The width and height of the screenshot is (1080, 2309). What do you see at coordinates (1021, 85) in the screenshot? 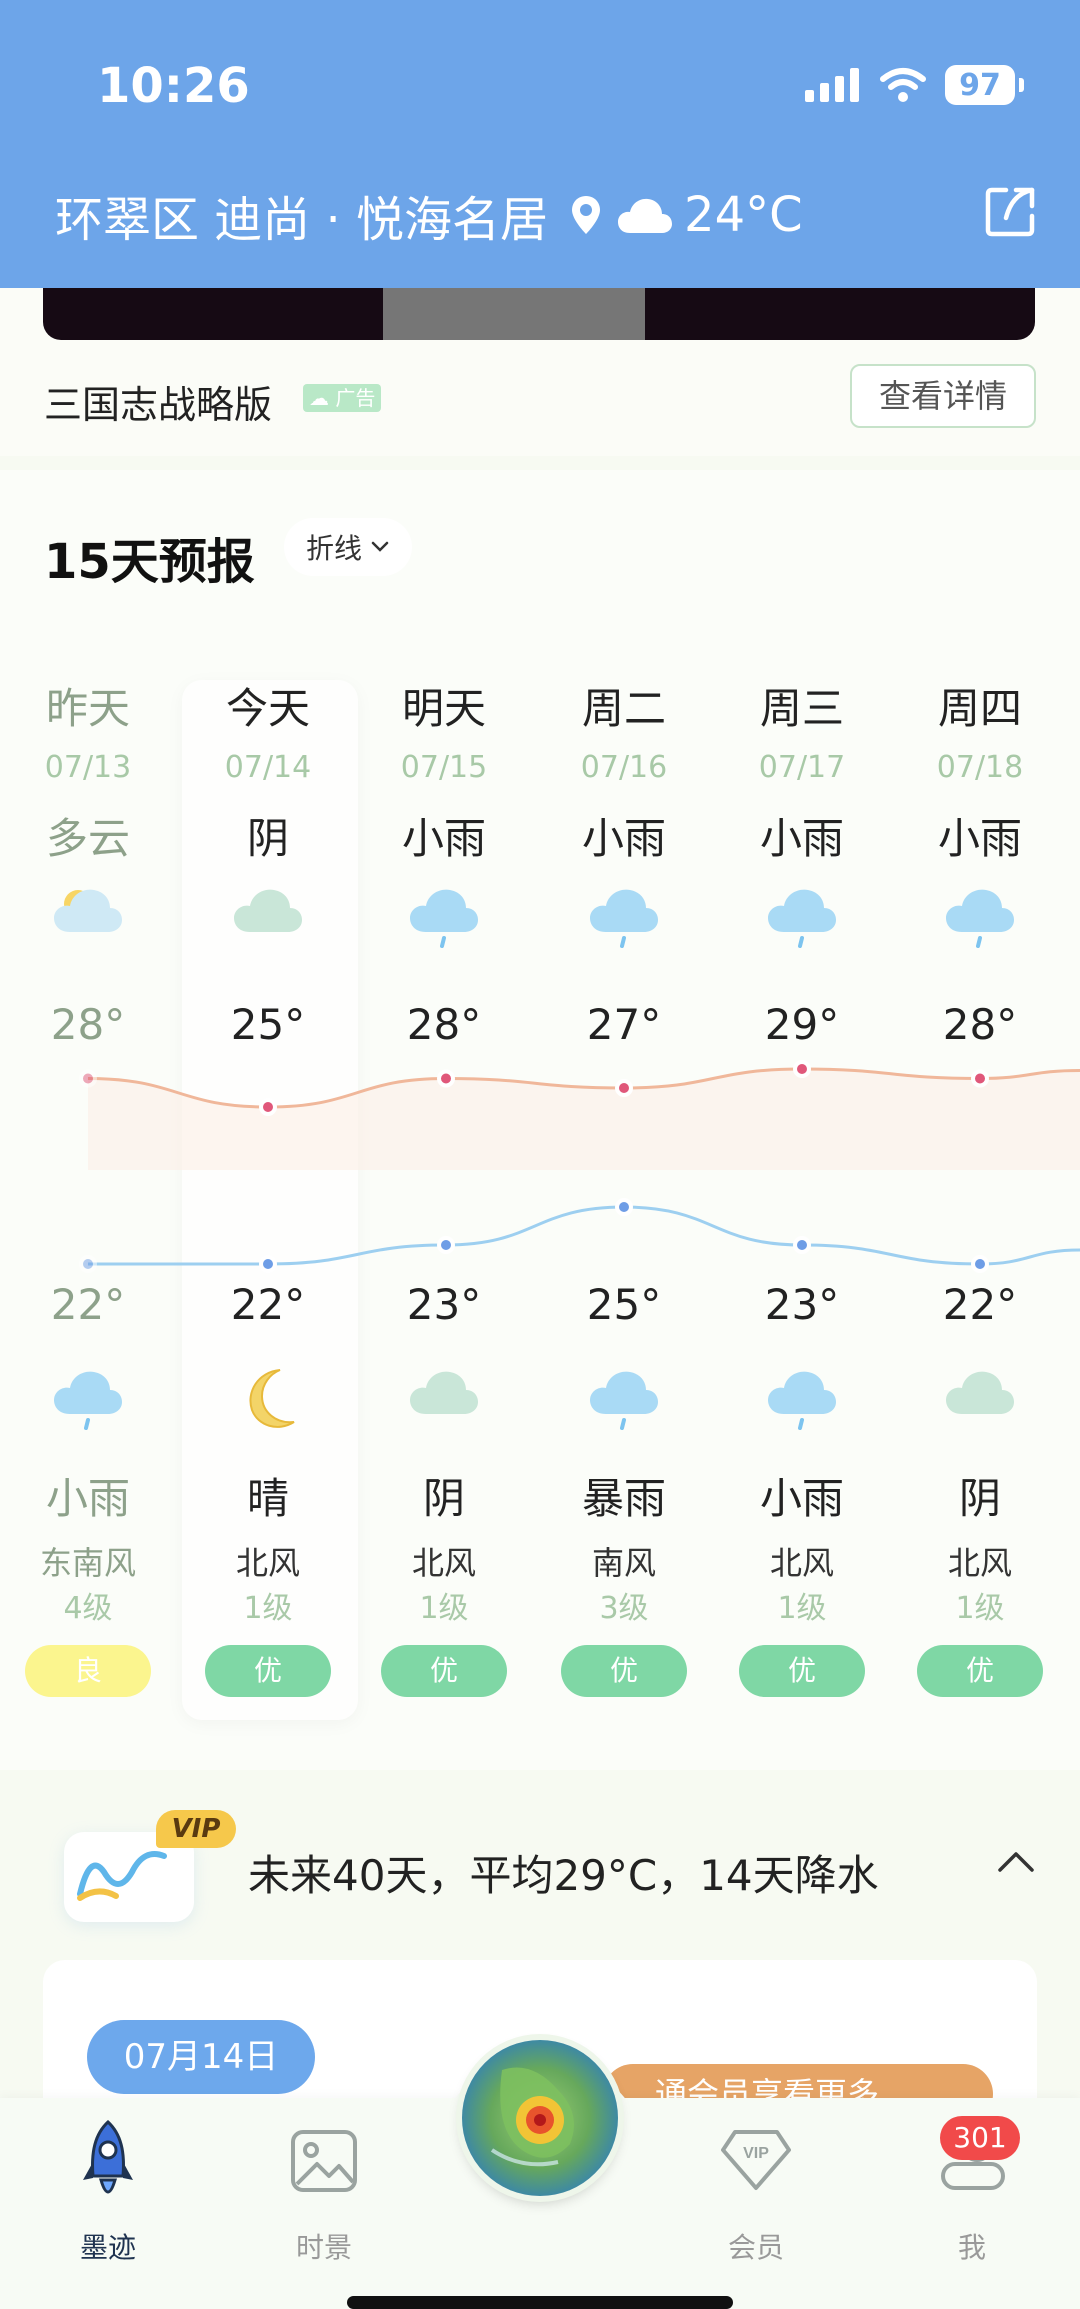
I see `battery-cap` at bounding box center [1021, 85].